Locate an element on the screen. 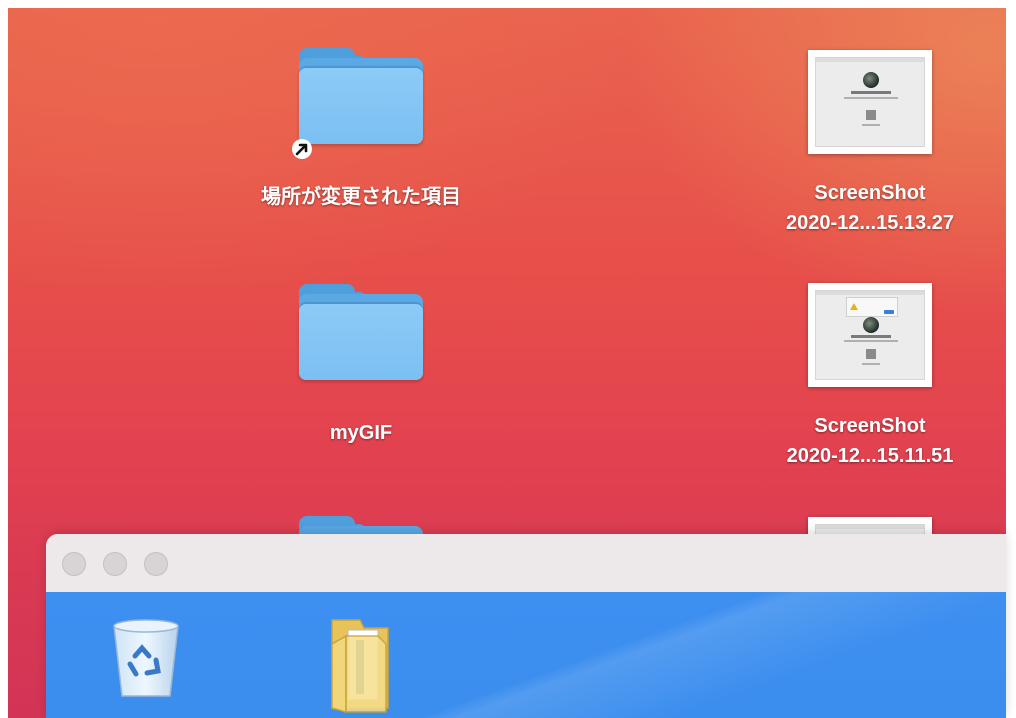  window-titlebar is located at coordinates (526, 563).